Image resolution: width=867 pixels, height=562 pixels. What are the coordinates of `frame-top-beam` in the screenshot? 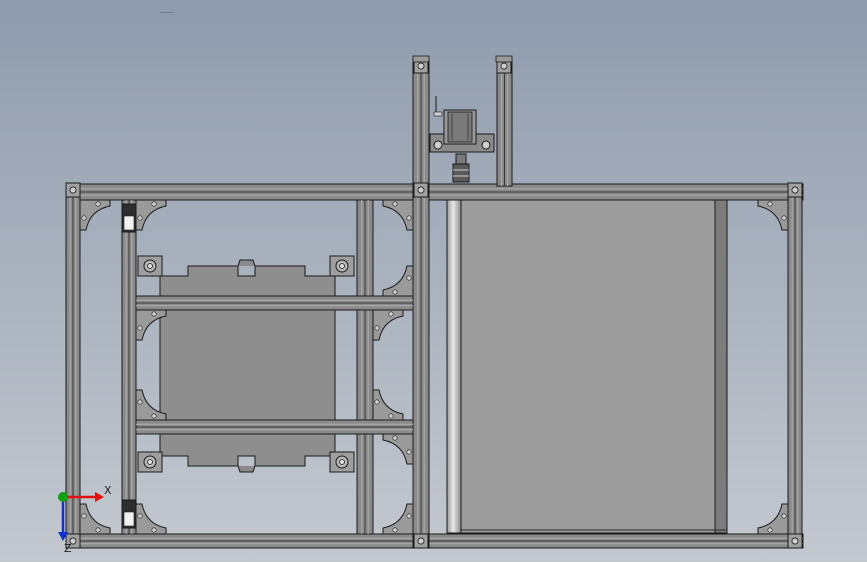 It's located at (434, 192).